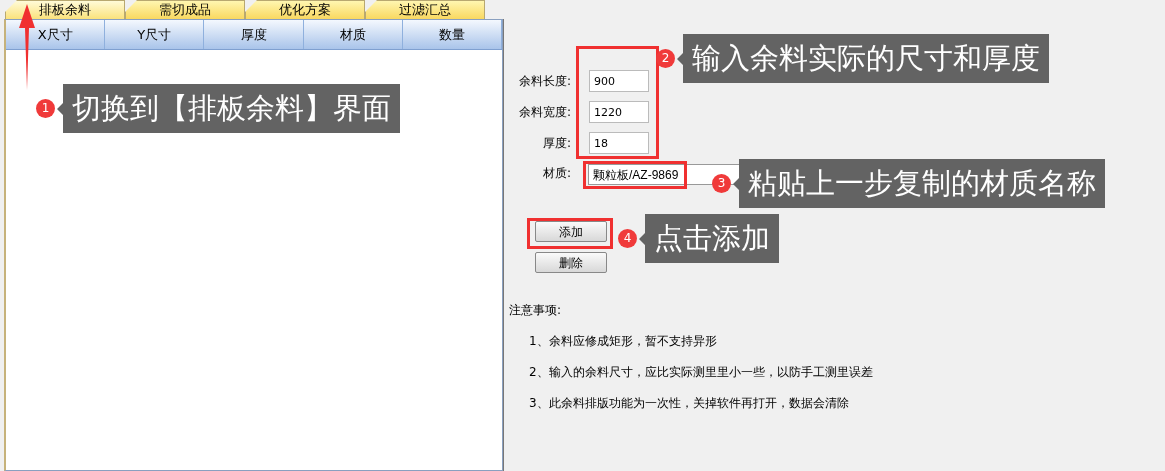  Describe the element at coordinates (305, 9) in the screenshot. I see `tab: 优化方案` at that location.